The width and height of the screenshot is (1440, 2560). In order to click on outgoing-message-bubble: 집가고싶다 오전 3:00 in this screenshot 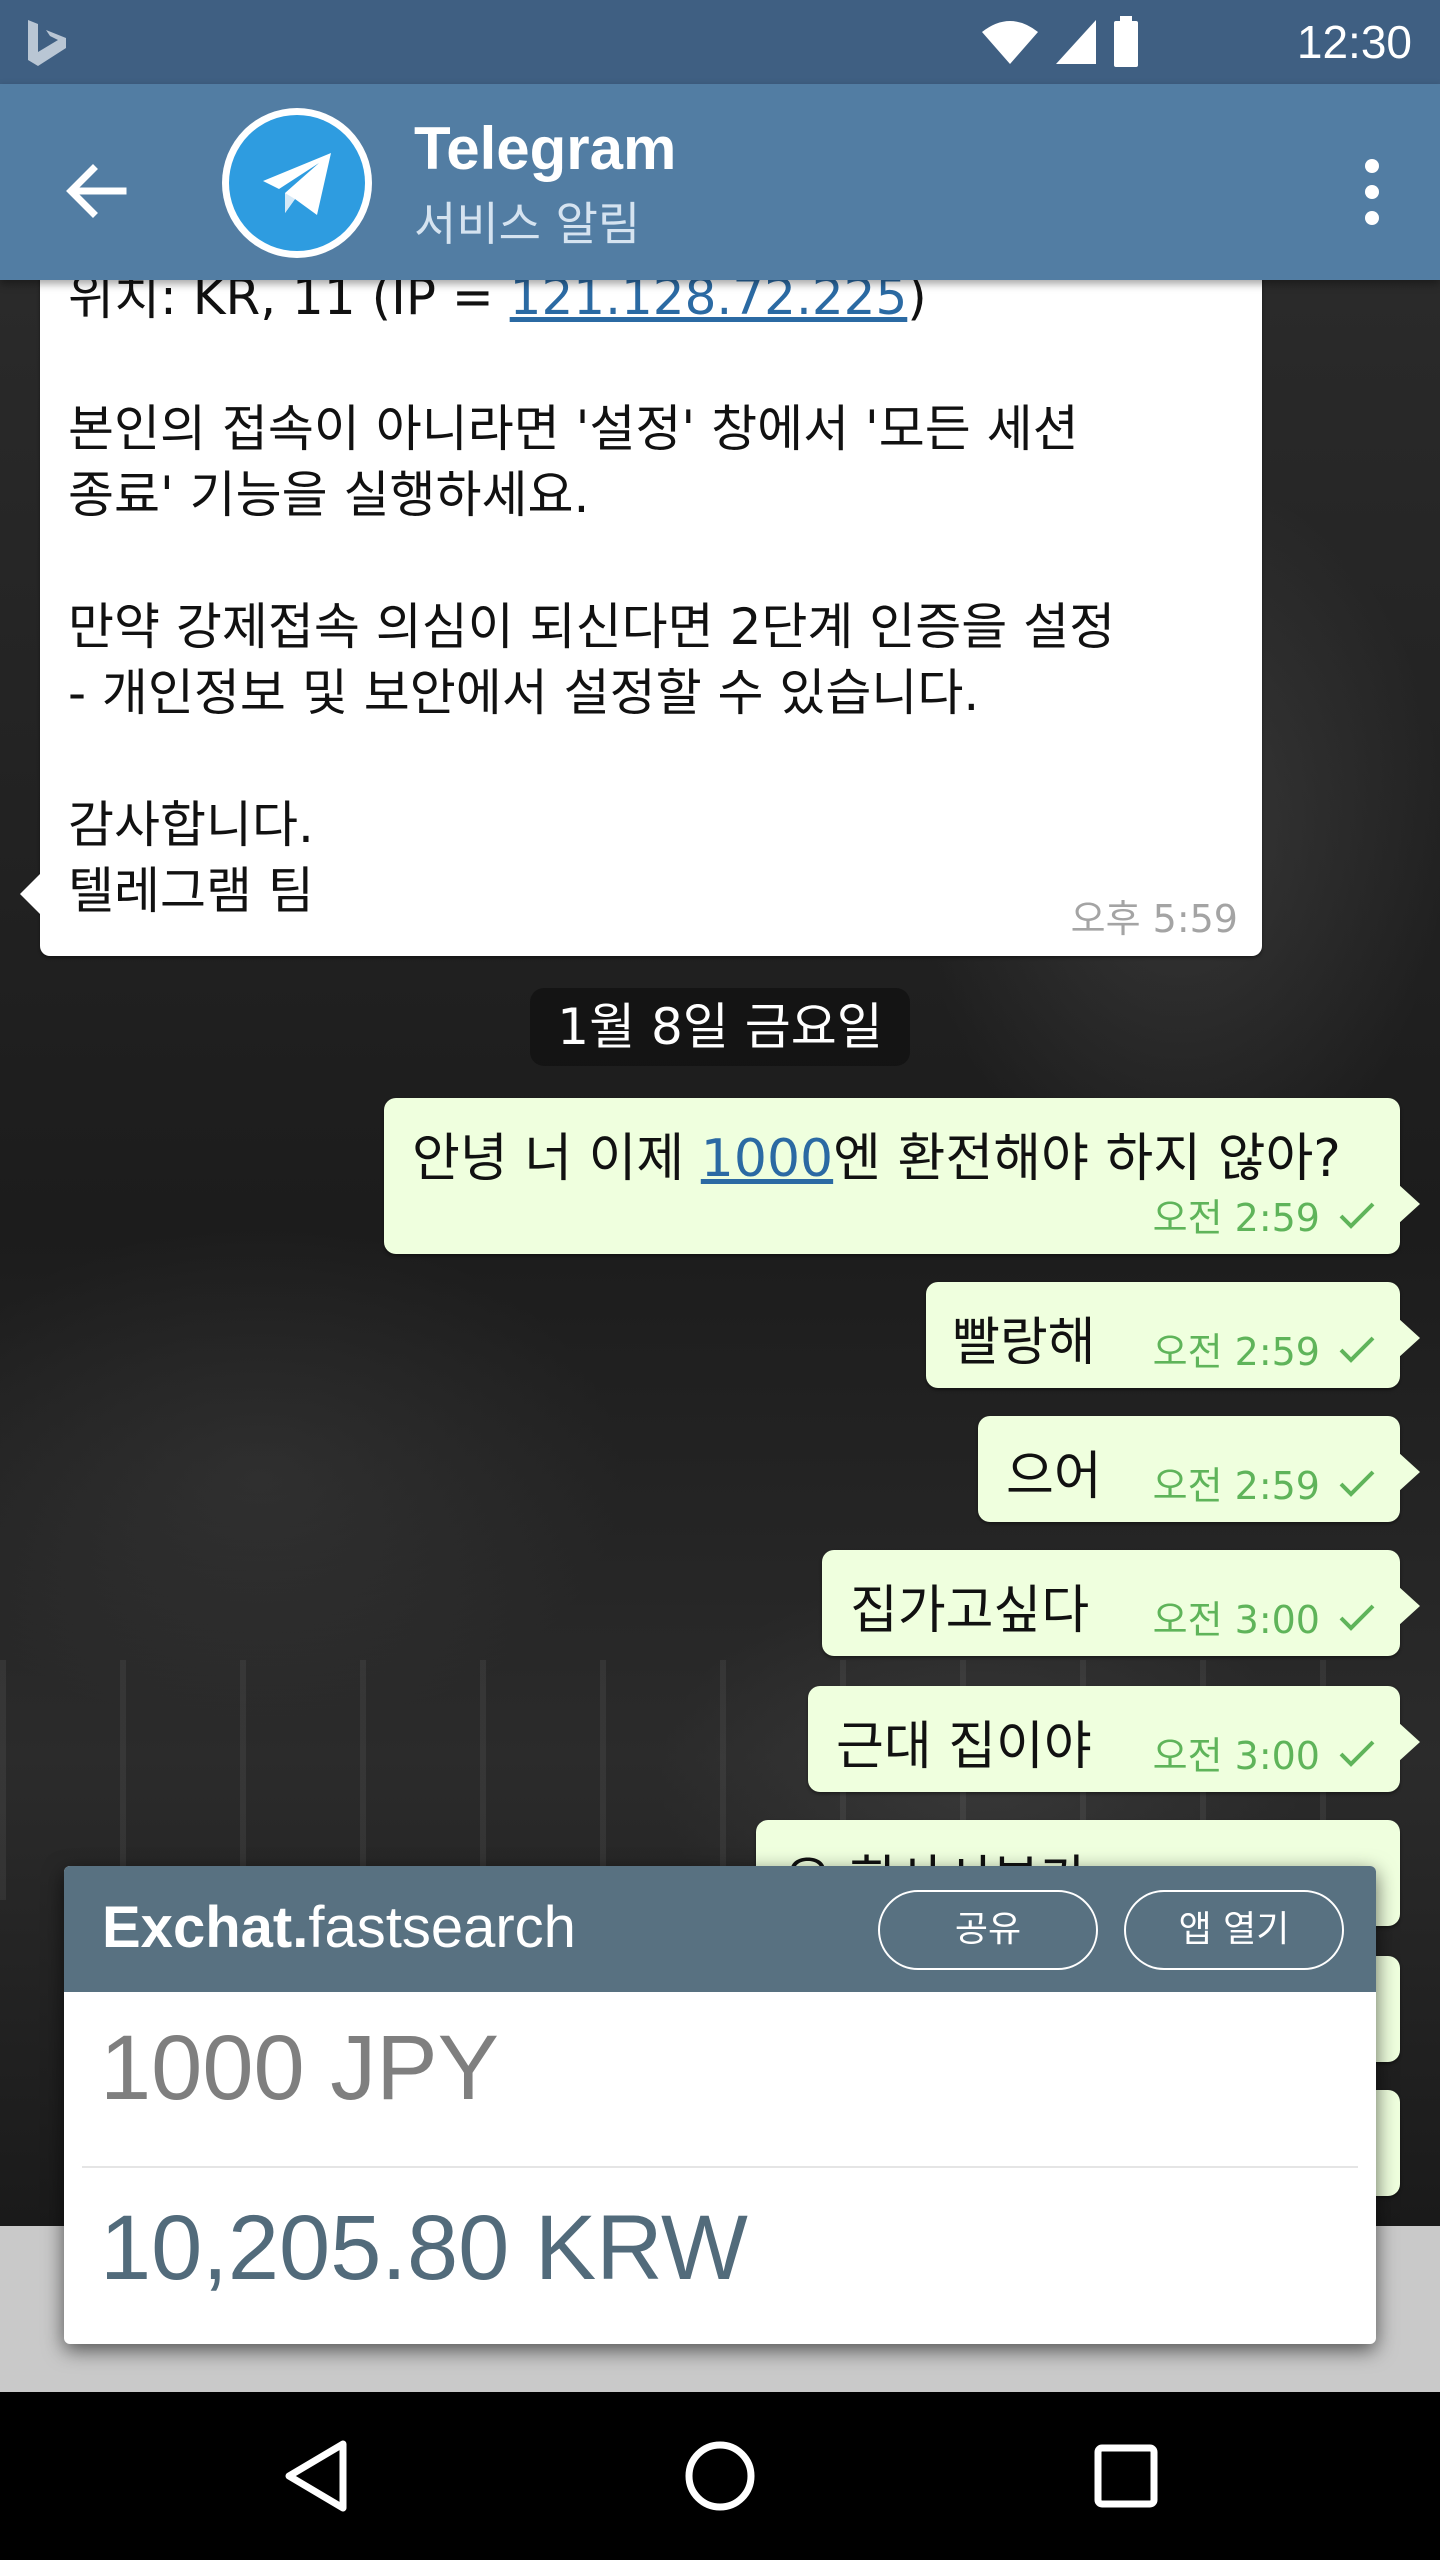, I will do `click(1121, 1603)`.